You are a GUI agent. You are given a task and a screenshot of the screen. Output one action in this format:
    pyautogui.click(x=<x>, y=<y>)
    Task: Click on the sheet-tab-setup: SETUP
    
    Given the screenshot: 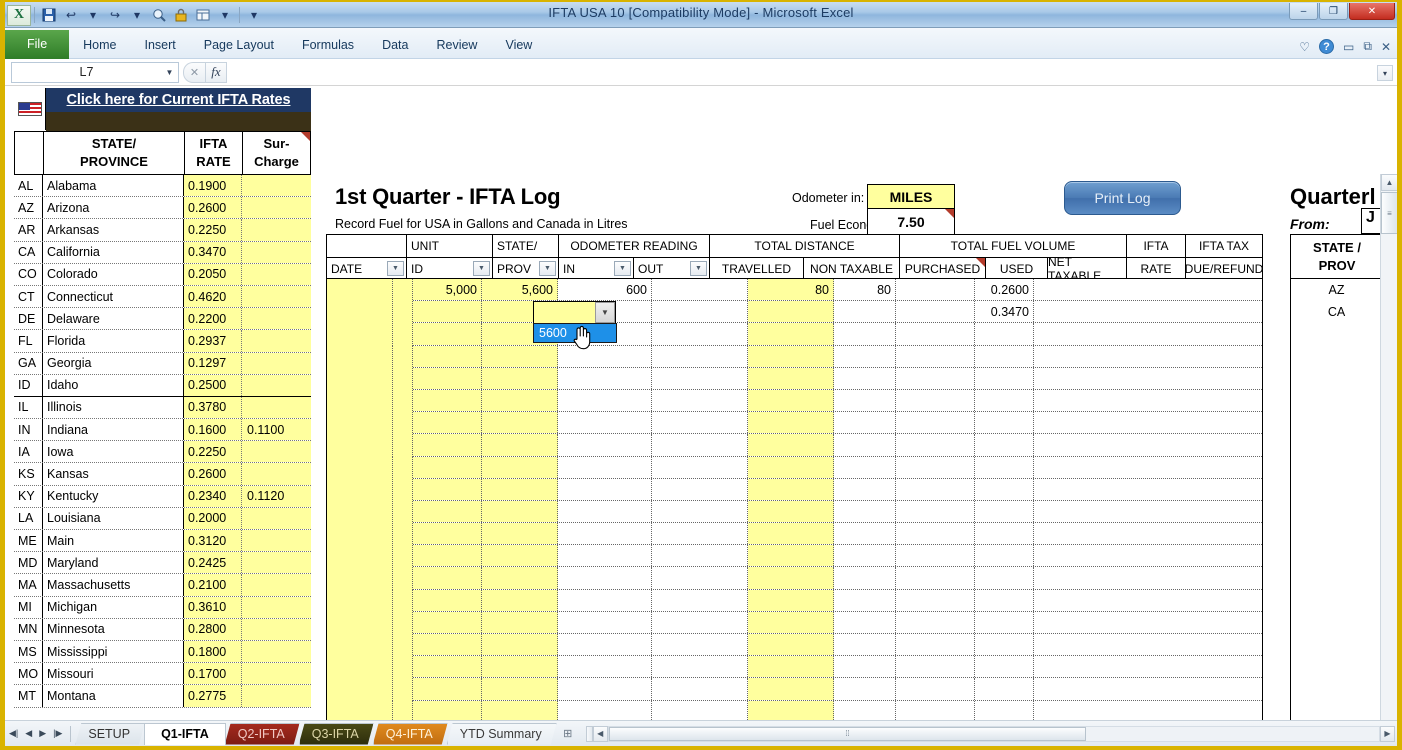 What is the action you would take?
    pyautogui.click(x=110, y=734)
    